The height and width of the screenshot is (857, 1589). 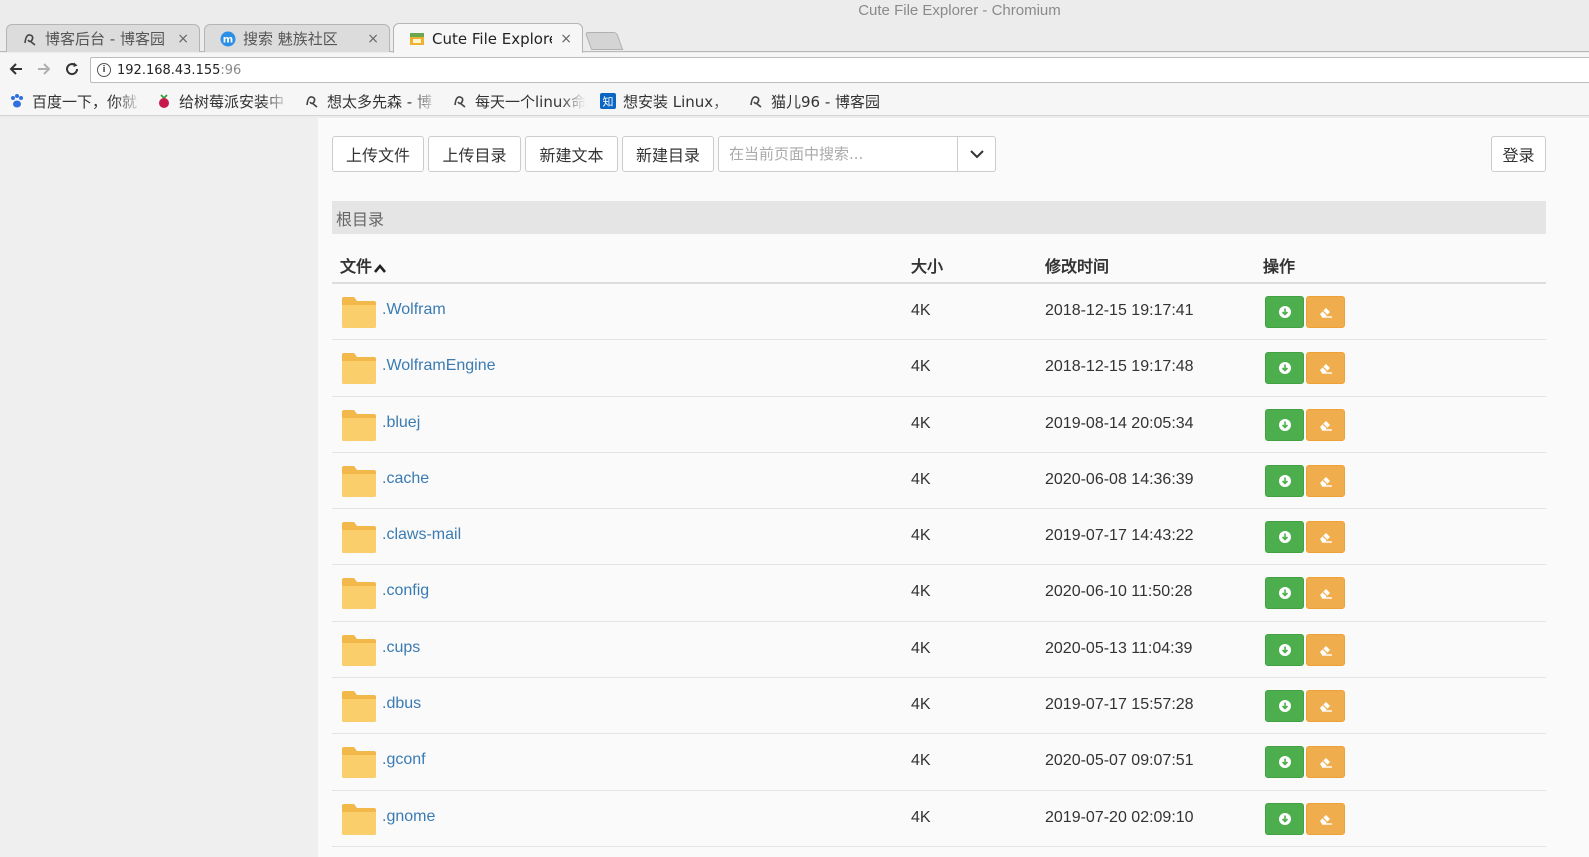 What do you see at coordinates (1279, 266) in the screenshot?
I see `column-header-ops: 操作` at bounding box center [1279, 266].